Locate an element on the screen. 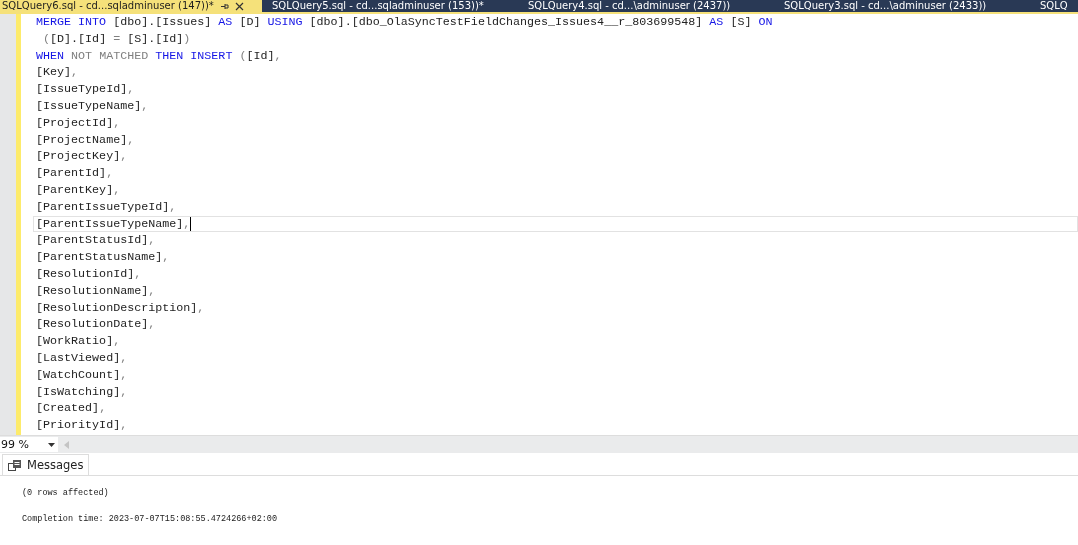  dropdown-arrow-icon is located at coordinates (51, 444).